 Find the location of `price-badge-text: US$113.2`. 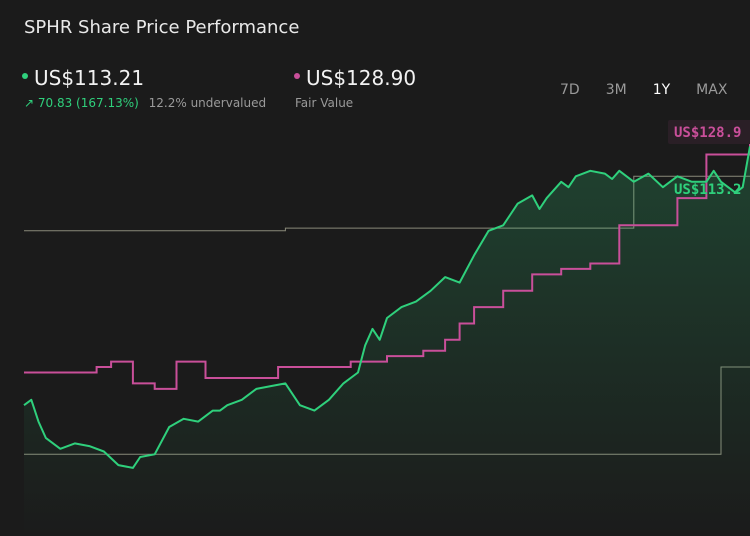

price-badge-text: US$113.2 is located at coordinates (707, 190).